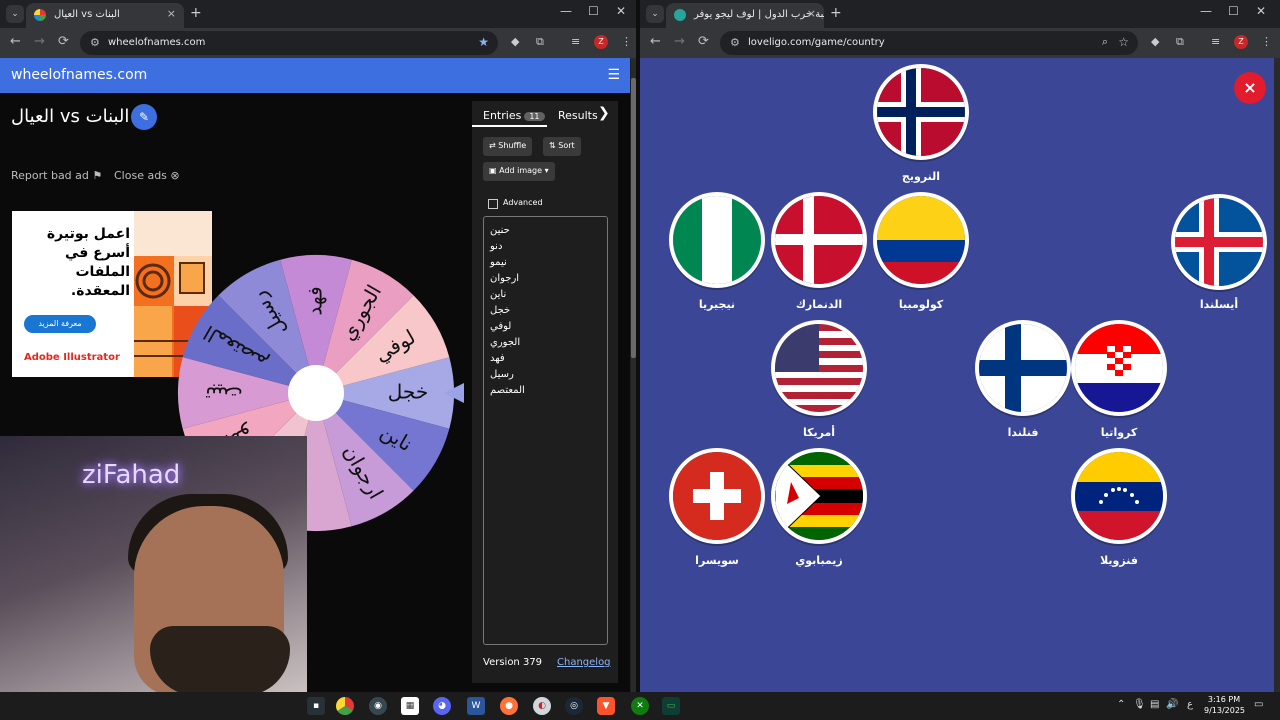 The width and height of the screenshot is (1280, 720). I want to click on flag-usa, so click(819, 368).